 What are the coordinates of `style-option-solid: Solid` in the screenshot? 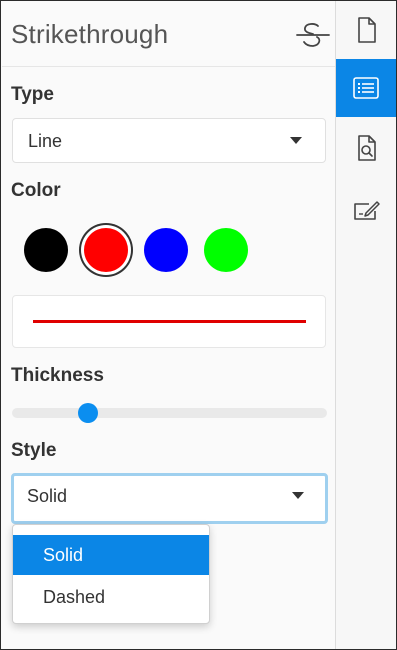 It's located at (111, 555).